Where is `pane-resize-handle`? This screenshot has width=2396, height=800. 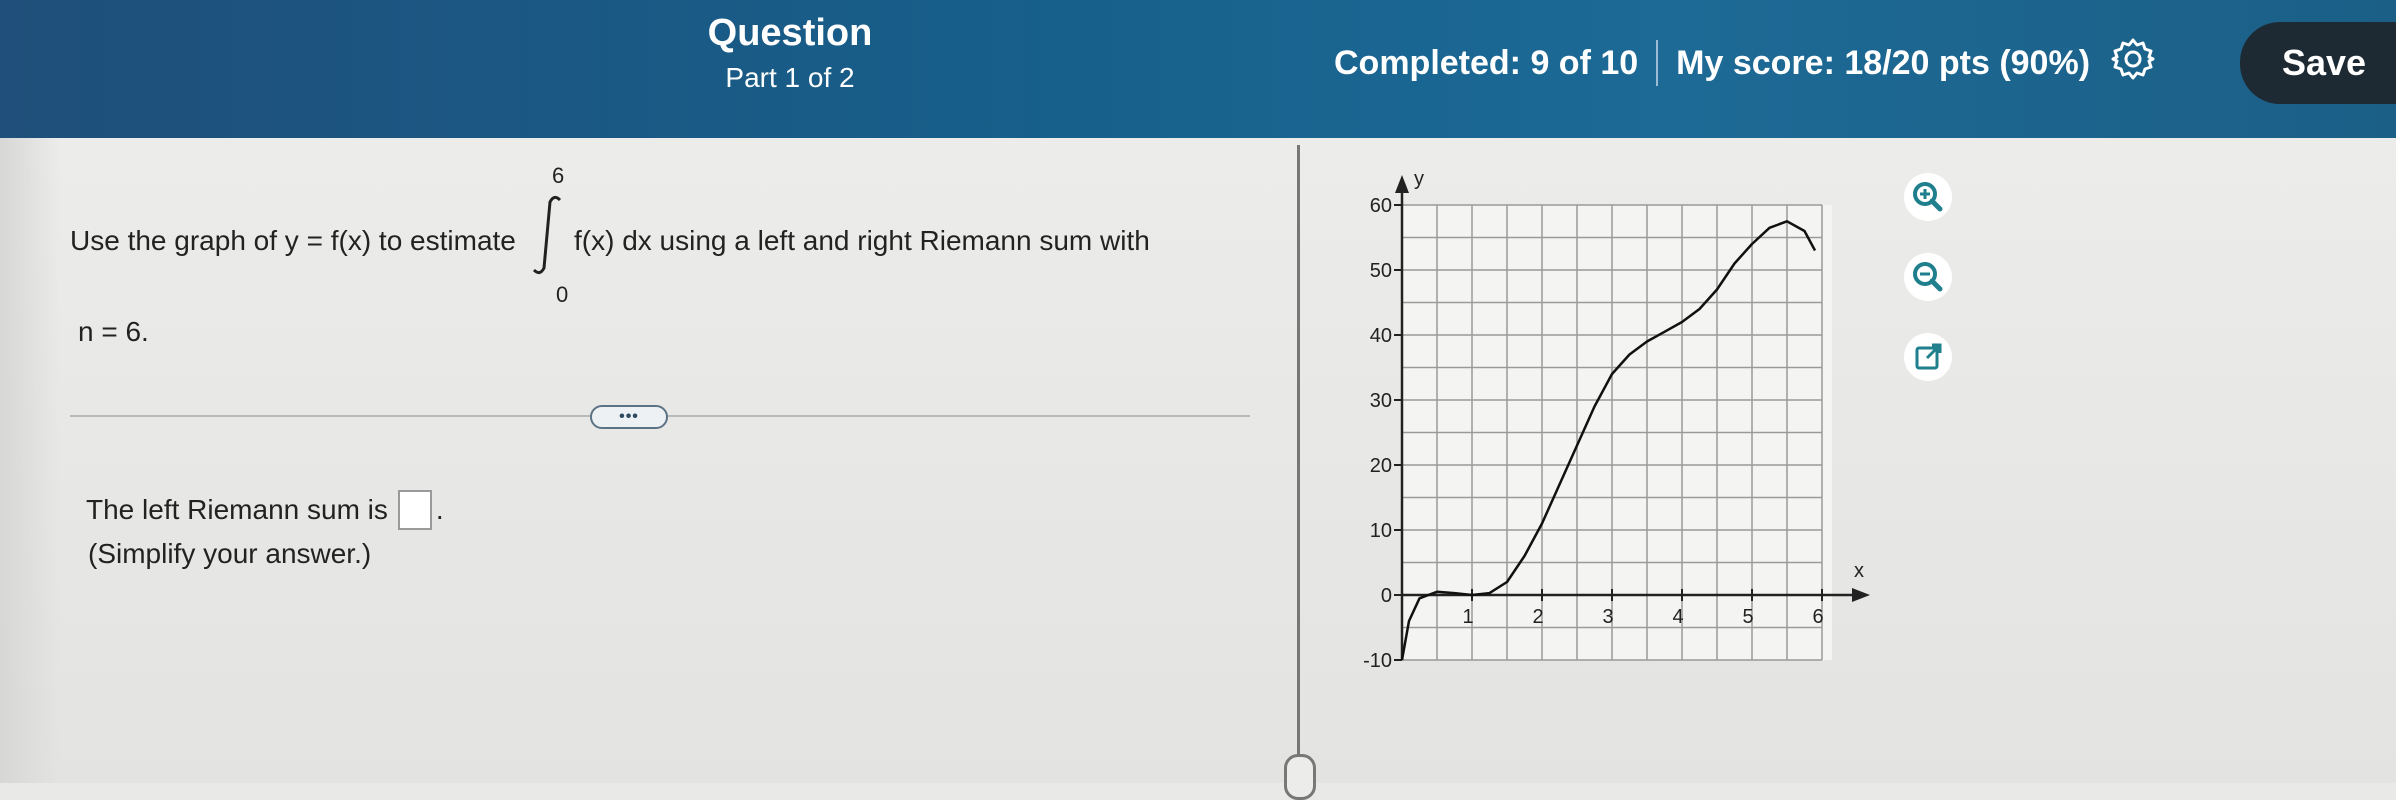 pane-resize-handle is located at coordinates (1300, 777).